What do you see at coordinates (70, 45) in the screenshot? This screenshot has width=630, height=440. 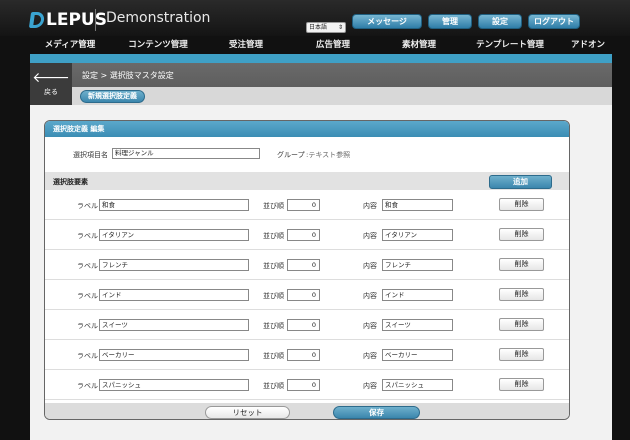 I see `nav-media: メディア管理` at bounding box center [70, 45].